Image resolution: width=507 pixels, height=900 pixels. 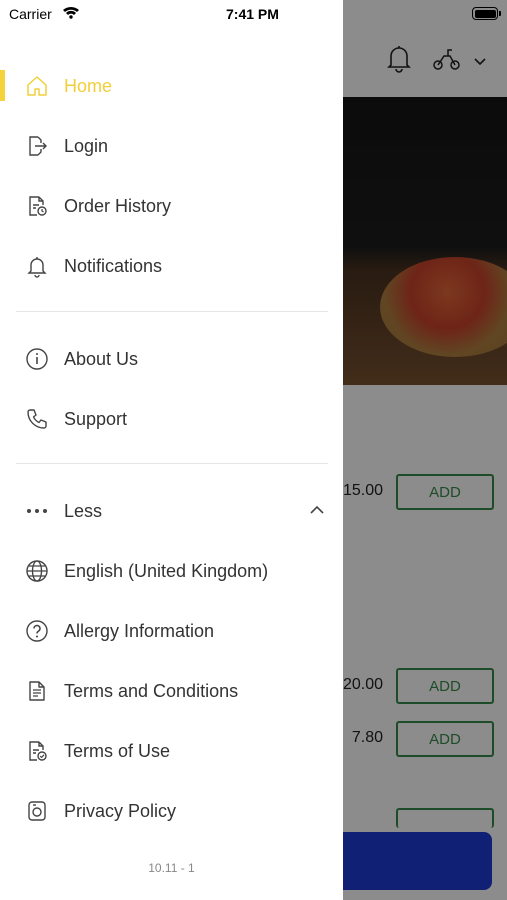 What do you see at coordinates (139, 630) in the screenshot?
I see `menu-label: Allergy Information` at bounding box center [139, 630].